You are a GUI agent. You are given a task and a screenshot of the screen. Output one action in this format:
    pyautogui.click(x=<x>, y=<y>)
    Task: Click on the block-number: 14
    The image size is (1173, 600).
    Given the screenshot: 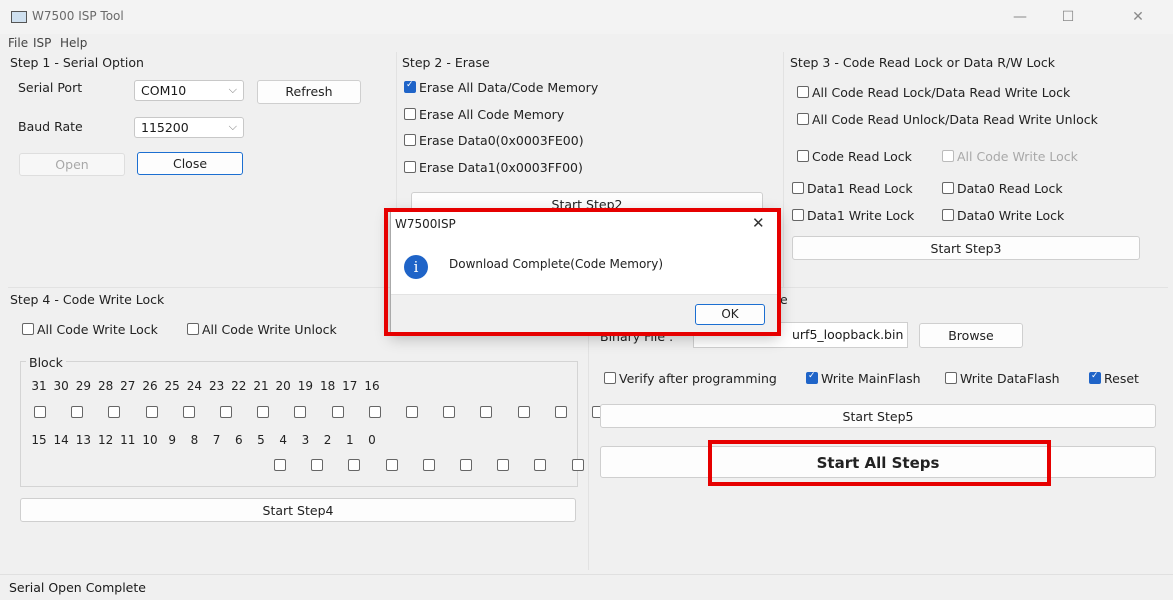 What is the action you would take?
    pyautogui.click(x=61, y=440)
    